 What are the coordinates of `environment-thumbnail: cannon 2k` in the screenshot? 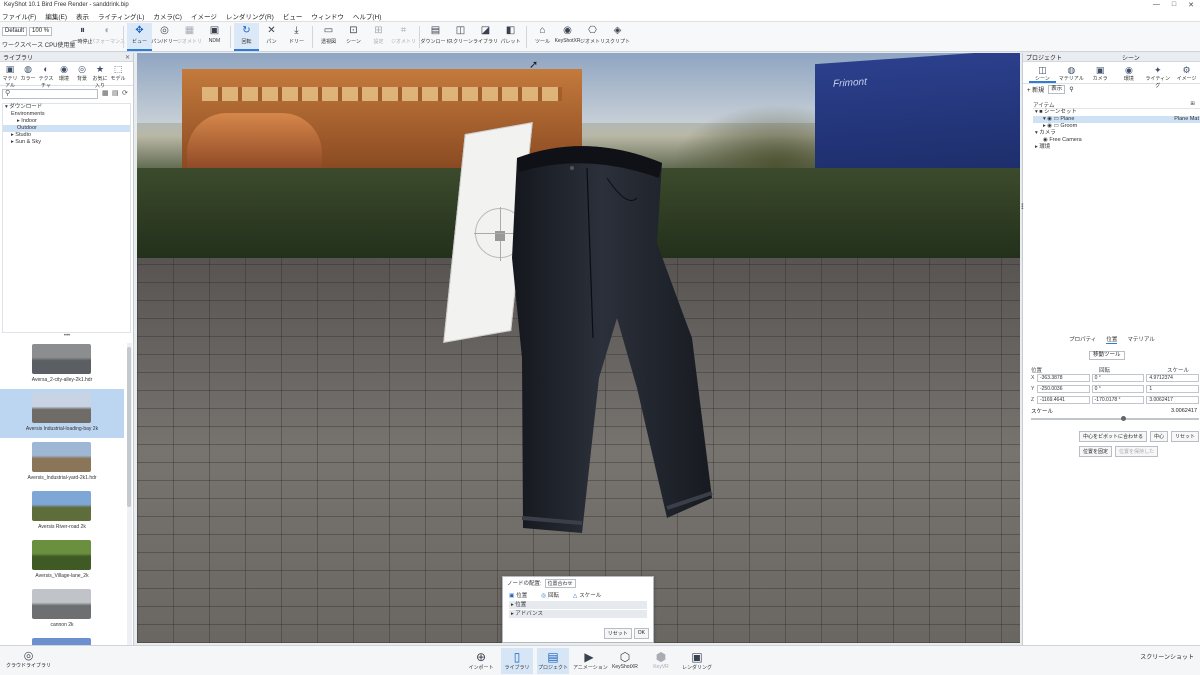 It's located at (62, 609).